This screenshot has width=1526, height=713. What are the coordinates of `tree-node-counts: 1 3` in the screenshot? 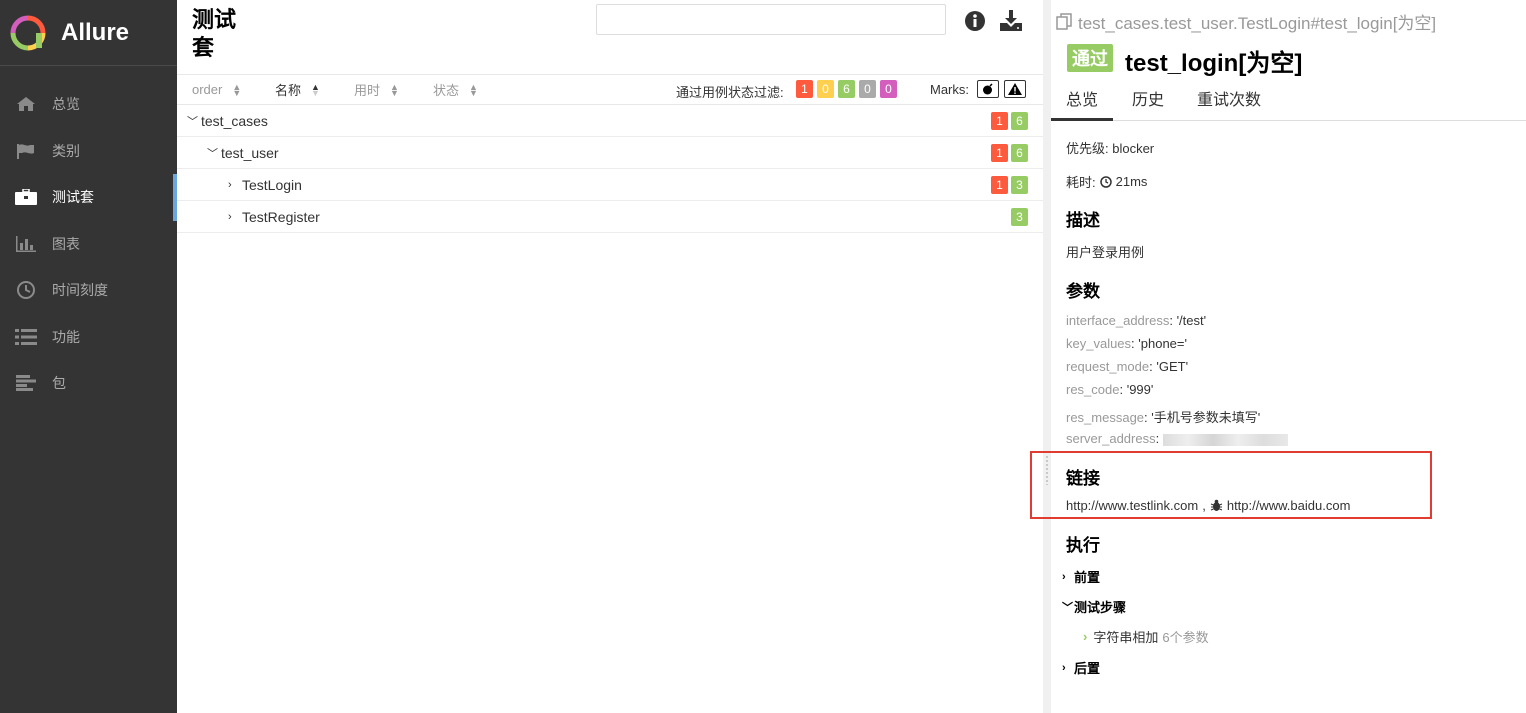 It's located at (1009, 184).